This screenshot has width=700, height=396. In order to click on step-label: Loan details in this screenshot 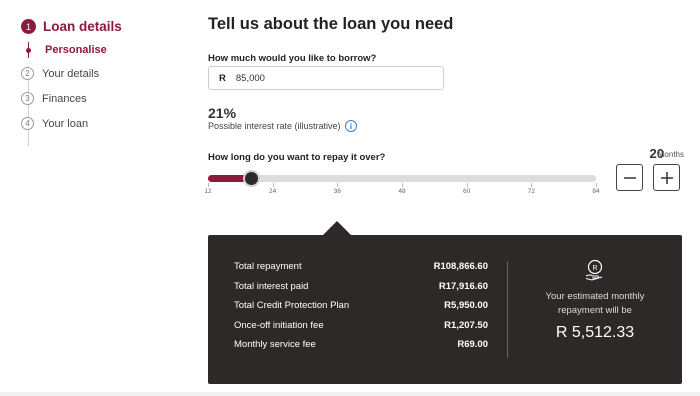, I will do `click(82, 26)`.